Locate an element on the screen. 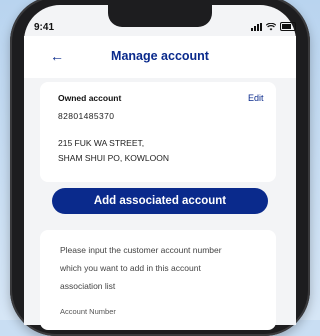 The height and width of the screenshot is (336, 320). status-icons is located at coordinates (273, 26).